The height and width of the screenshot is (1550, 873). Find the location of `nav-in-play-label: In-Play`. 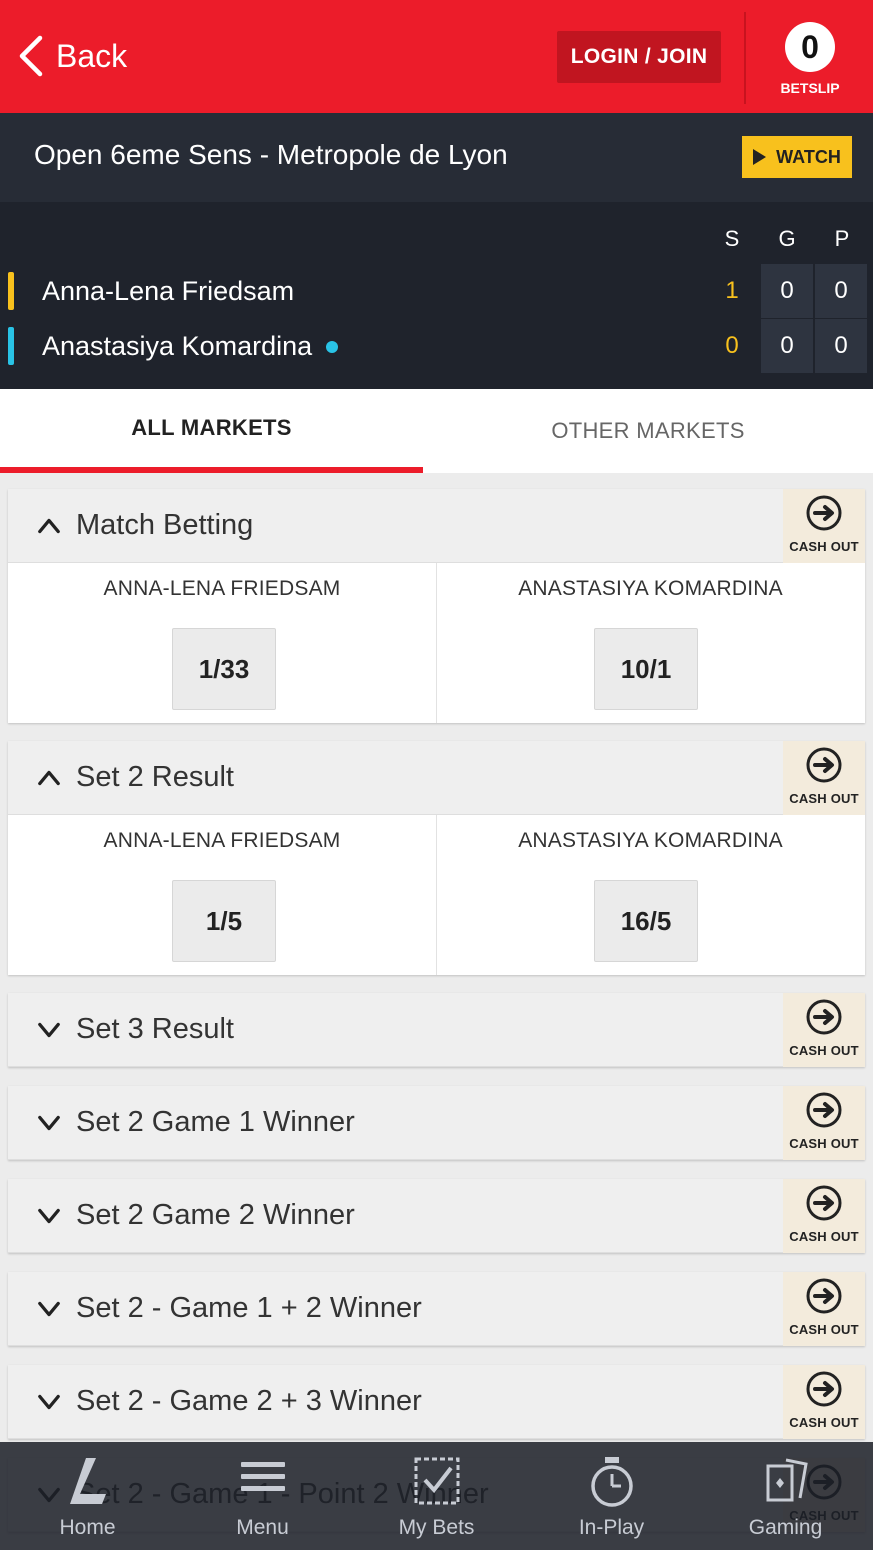

nav-in-play-label: In-Play is located at coordinates (611, 1527).